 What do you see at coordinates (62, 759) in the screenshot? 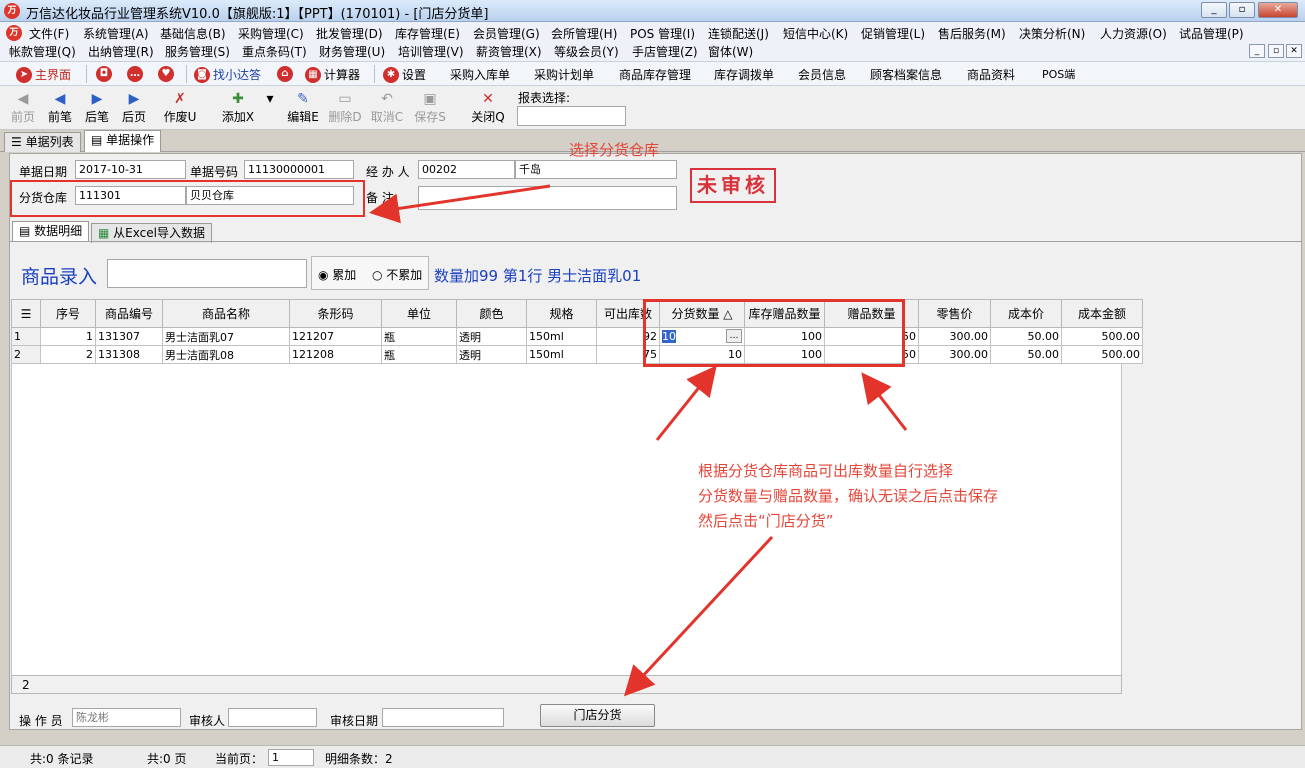
I see `record-count: 共:0 条记录` at bounding box center [62, 759].